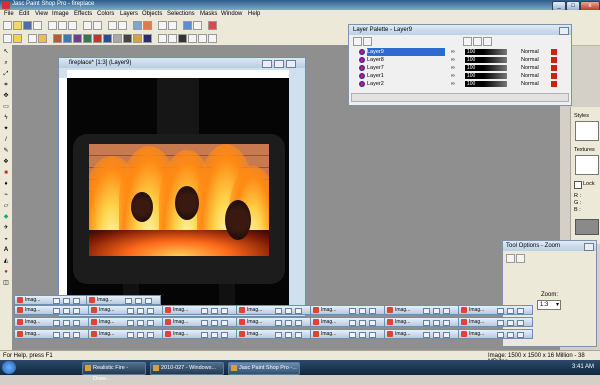  What do you see at coordinates (6, 63) in the screenshot?
I see `zoom-tool-icon: ⌕` at bounding box center [6, 63].